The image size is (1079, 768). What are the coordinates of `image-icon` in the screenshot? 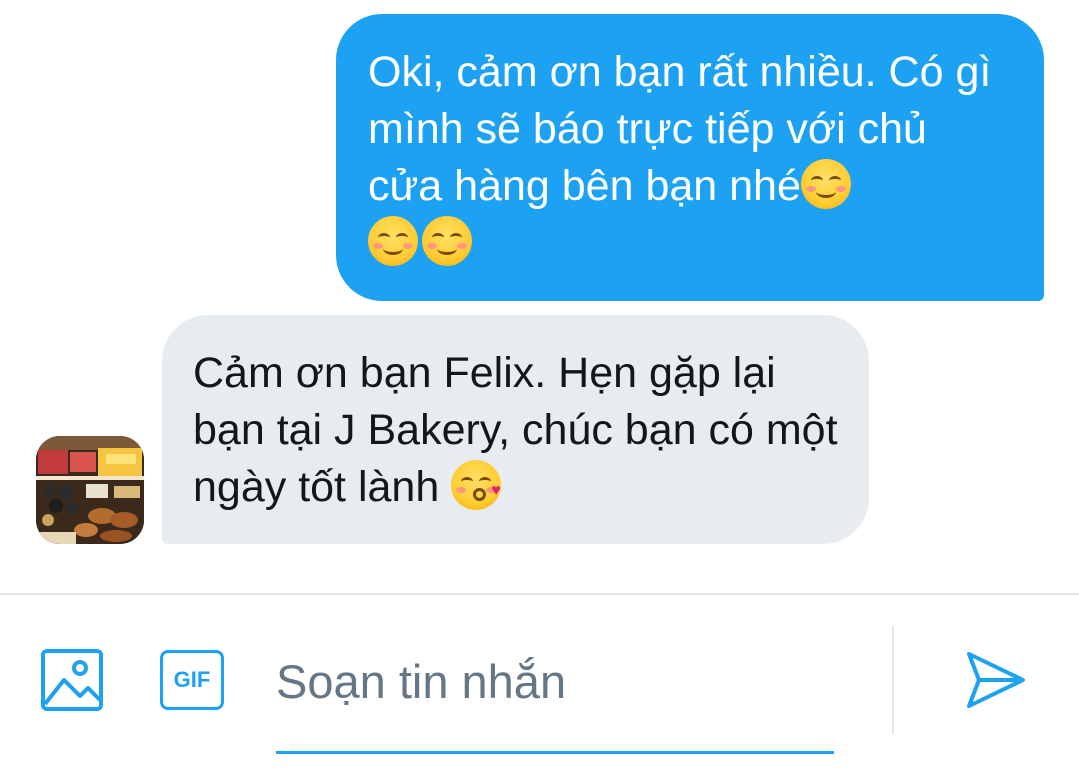 It's located at (72, 680).